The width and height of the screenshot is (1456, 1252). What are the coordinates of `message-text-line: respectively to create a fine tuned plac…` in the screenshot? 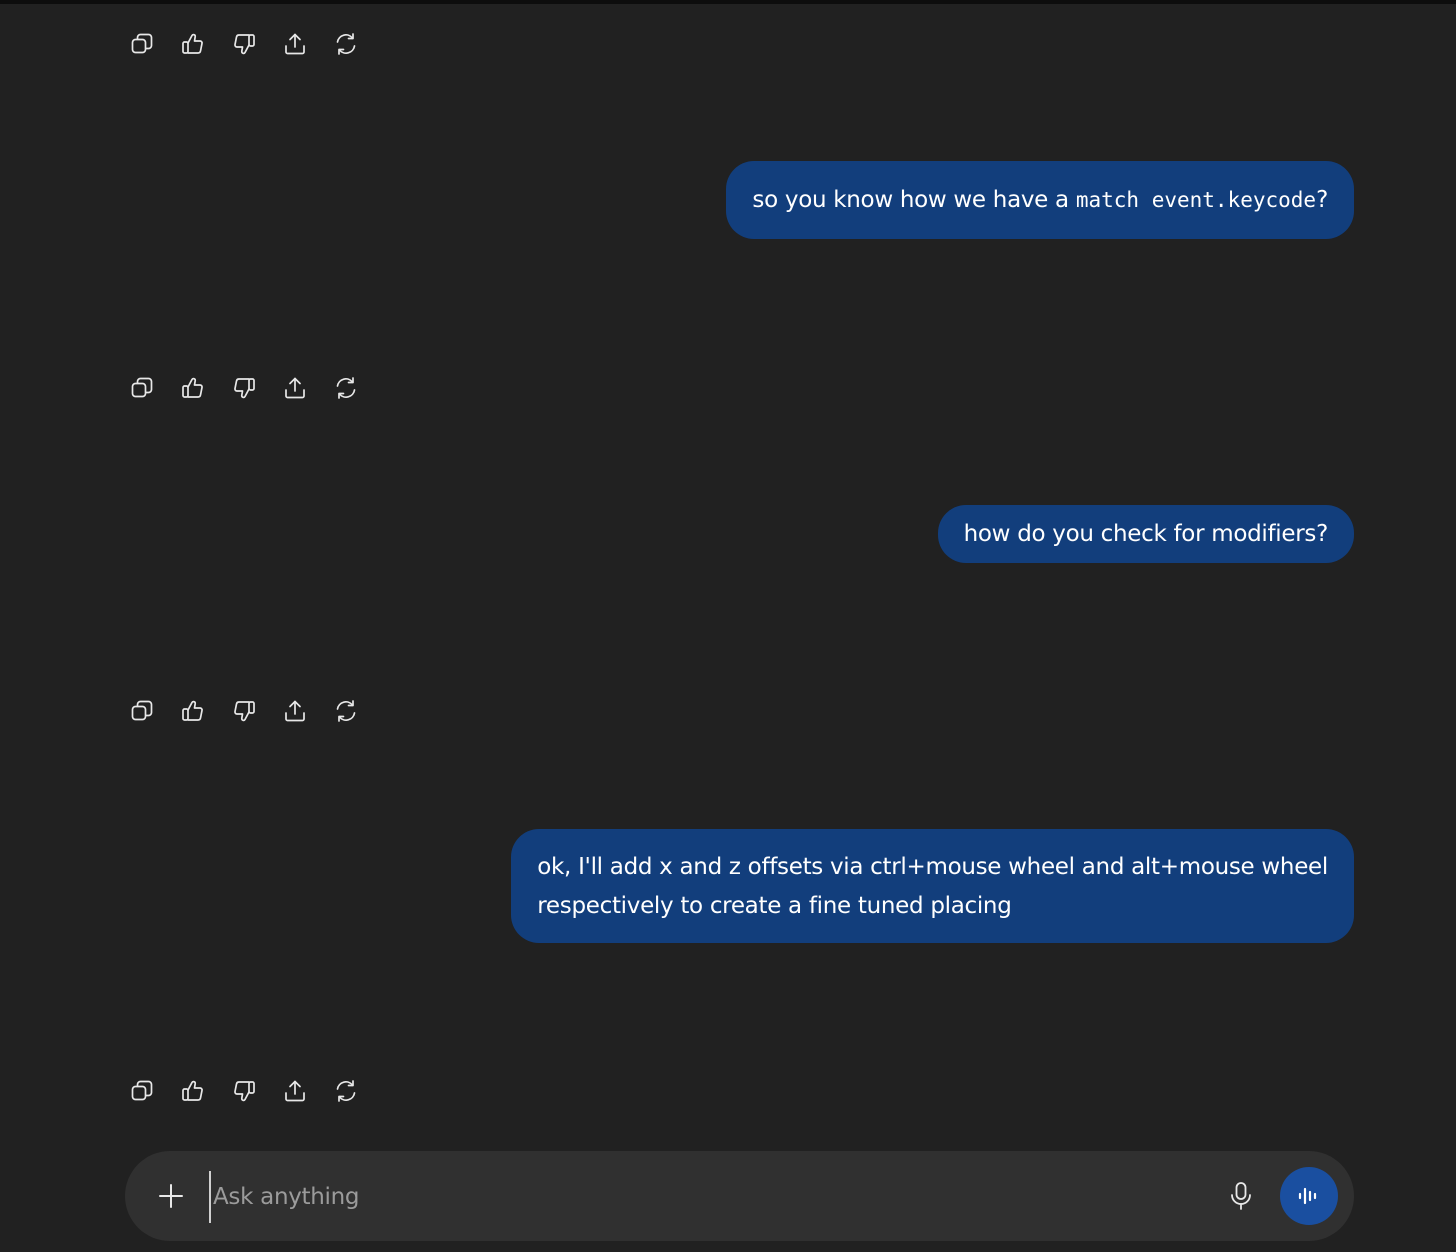 It's located at (774, 906).